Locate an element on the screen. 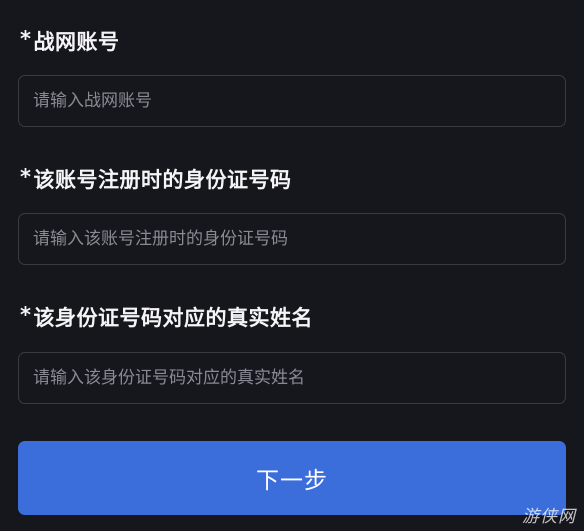  id-number-input is located at coordinates (292, 239).